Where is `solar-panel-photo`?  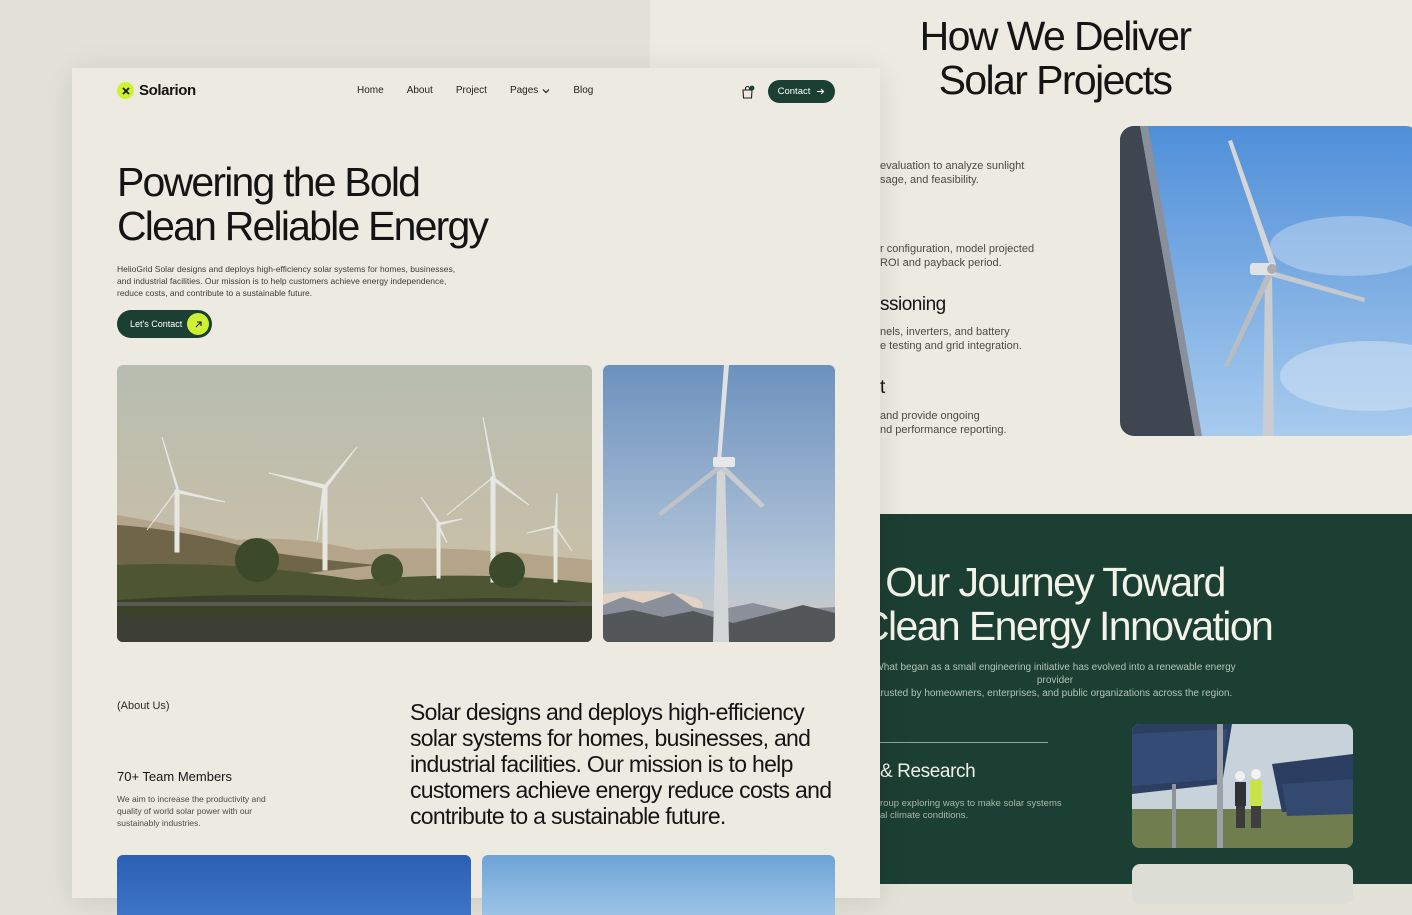 solar-panel-photo is located at coordinates (1242, 786).